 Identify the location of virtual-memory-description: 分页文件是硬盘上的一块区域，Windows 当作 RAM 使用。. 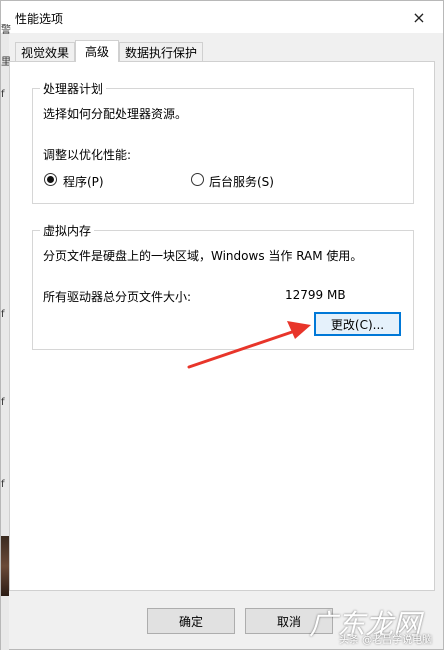
(203, 256).